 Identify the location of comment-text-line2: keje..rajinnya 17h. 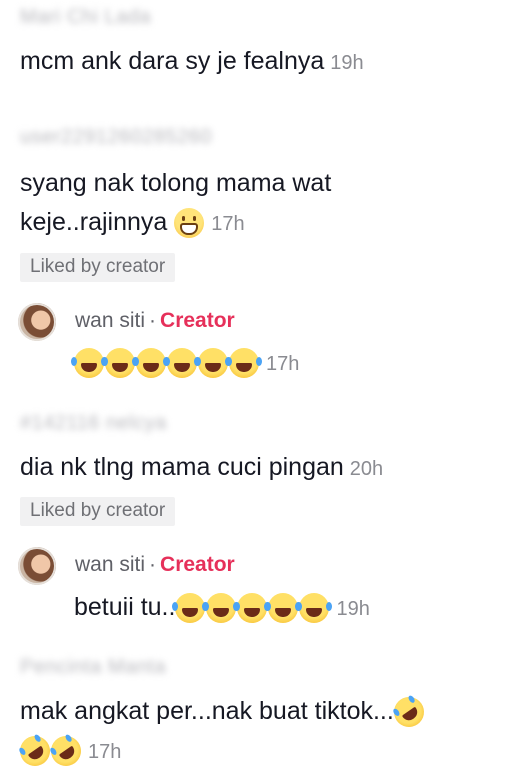
(132, 223).